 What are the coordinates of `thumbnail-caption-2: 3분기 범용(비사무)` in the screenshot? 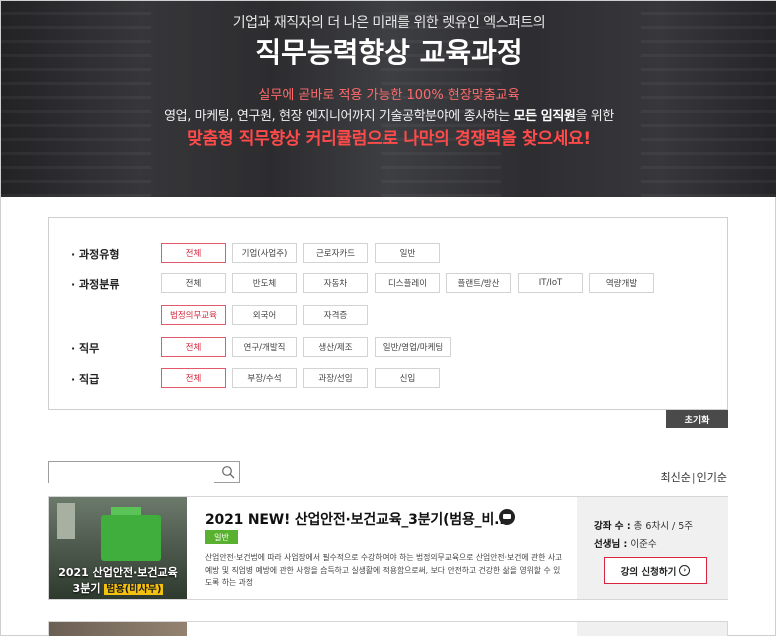 It's located at (118, 588).